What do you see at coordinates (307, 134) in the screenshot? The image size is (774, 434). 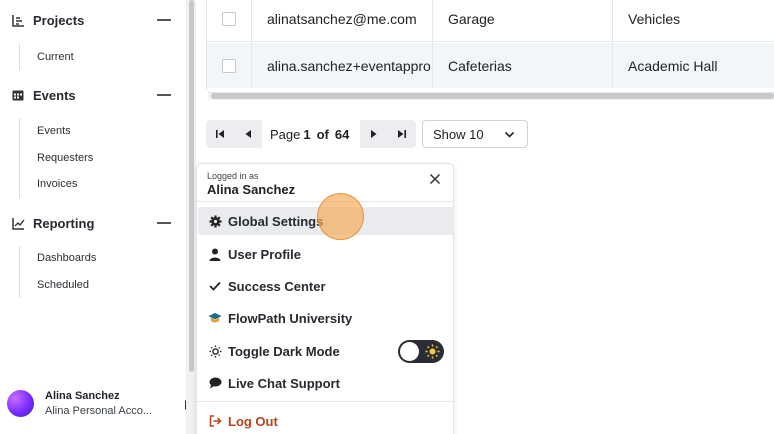 I see `page-current: 1` at bounding box center [307, 134].